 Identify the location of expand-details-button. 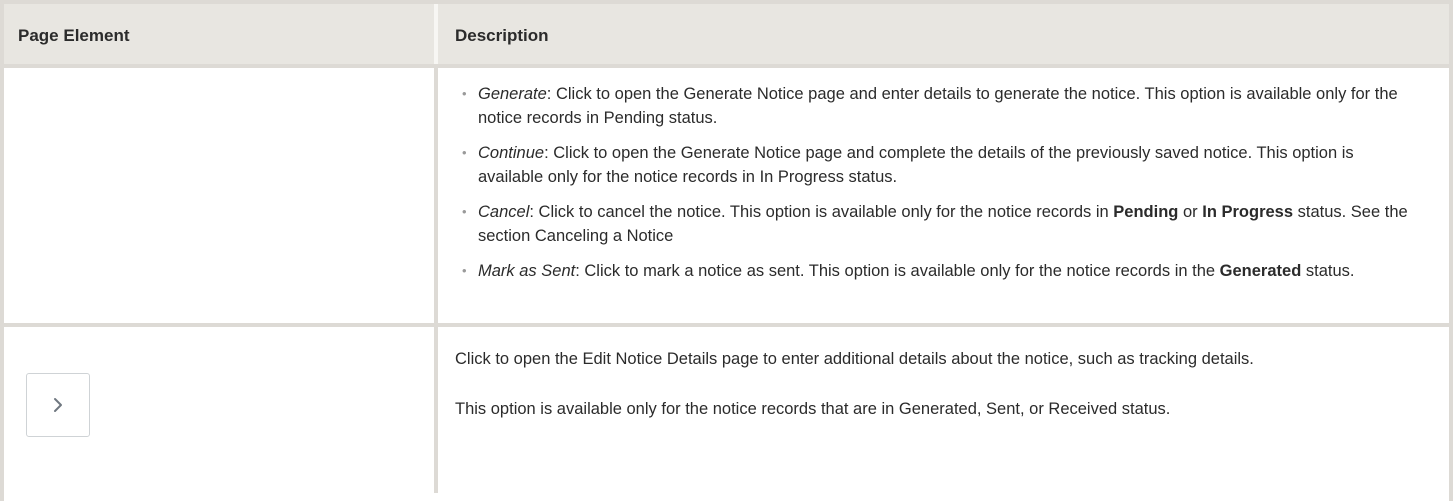
(58, 405).